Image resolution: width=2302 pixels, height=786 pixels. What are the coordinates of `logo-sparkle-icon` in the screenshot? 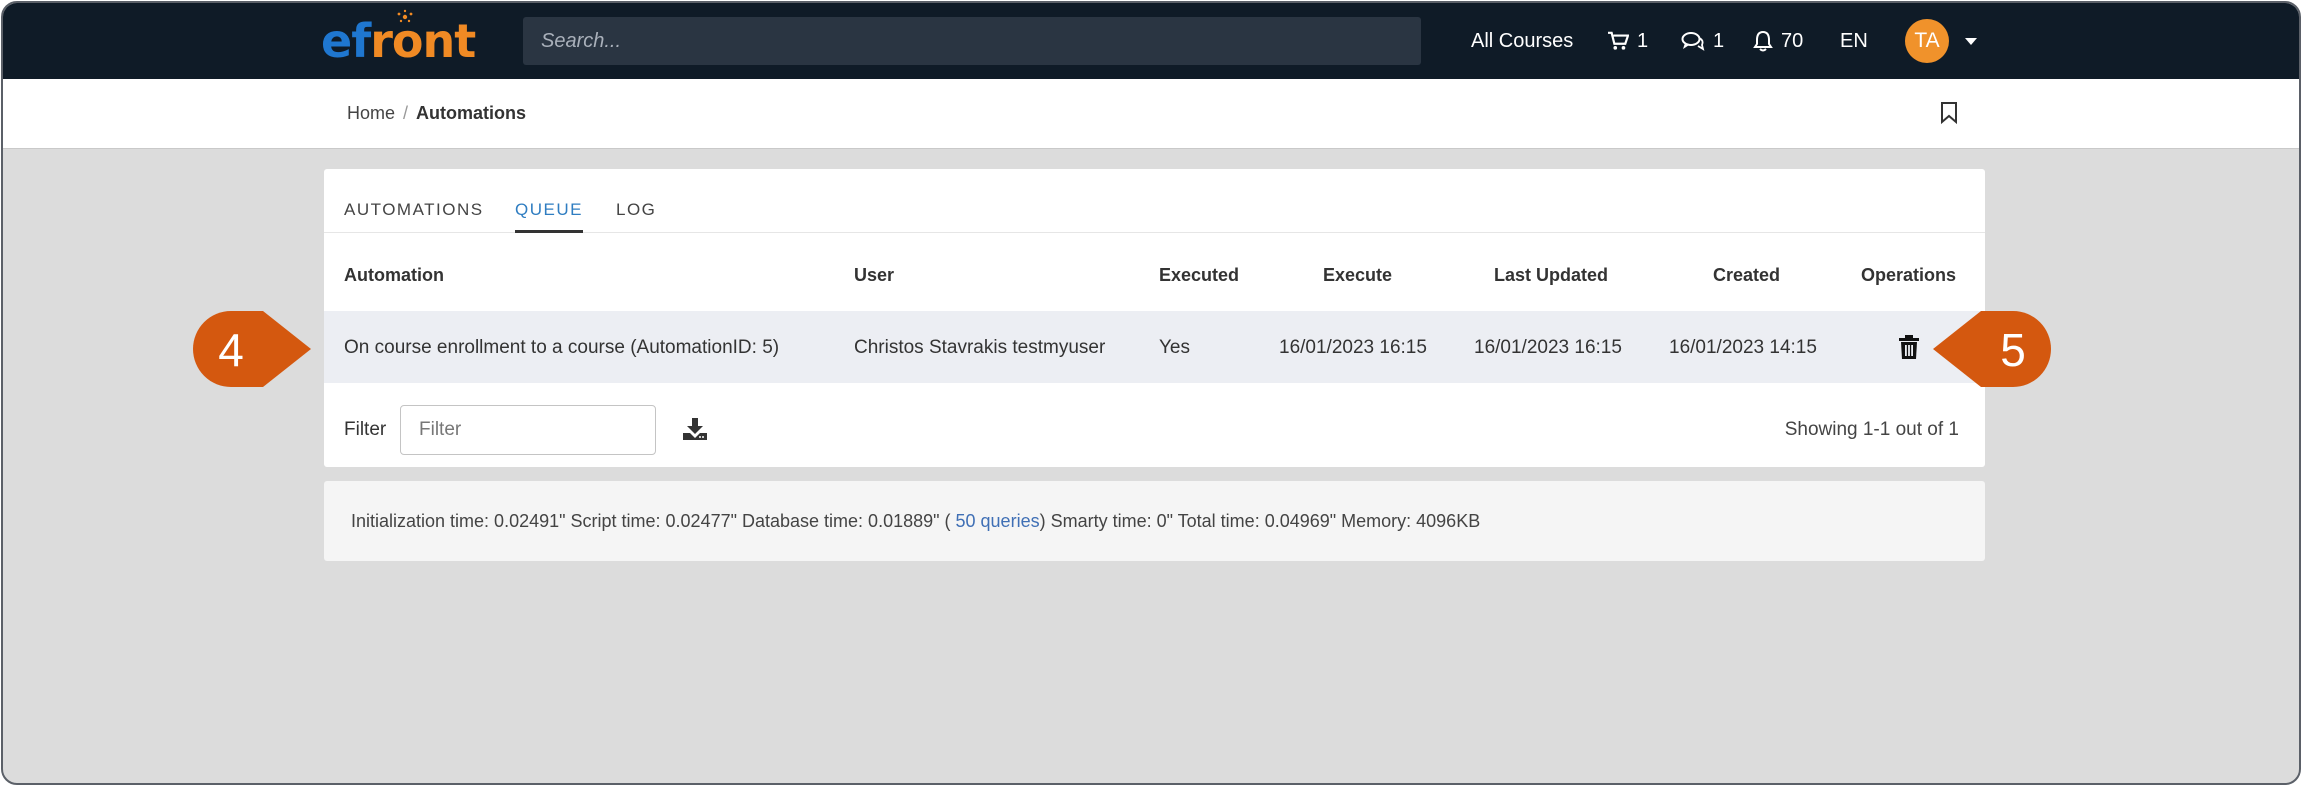 It's located at (405, 16).